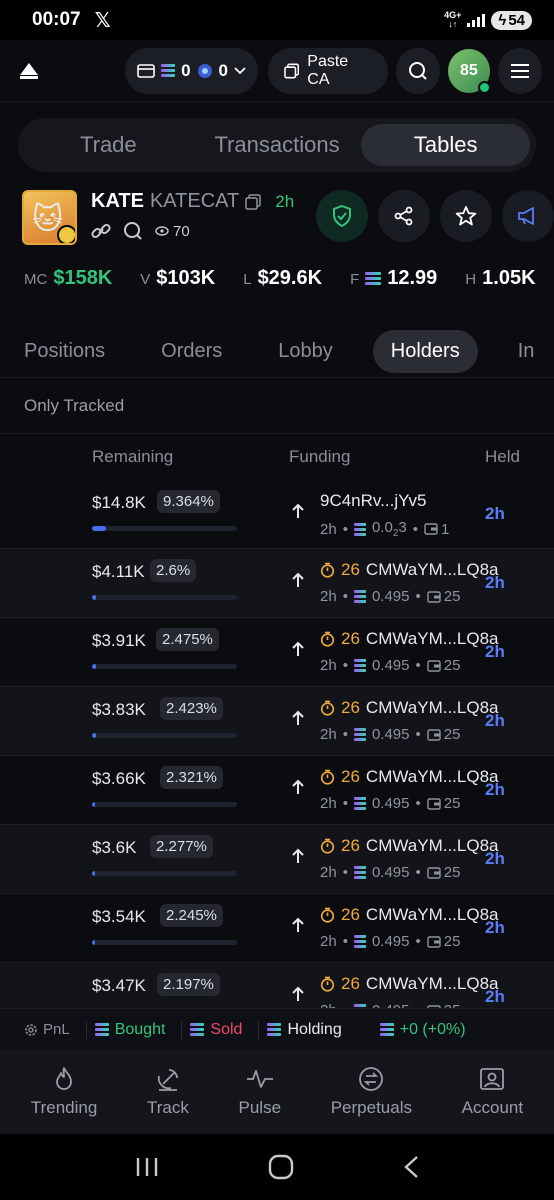  Describe the element at coordinates (435, 216) in the screenshot. I see `token-actions` at that location.